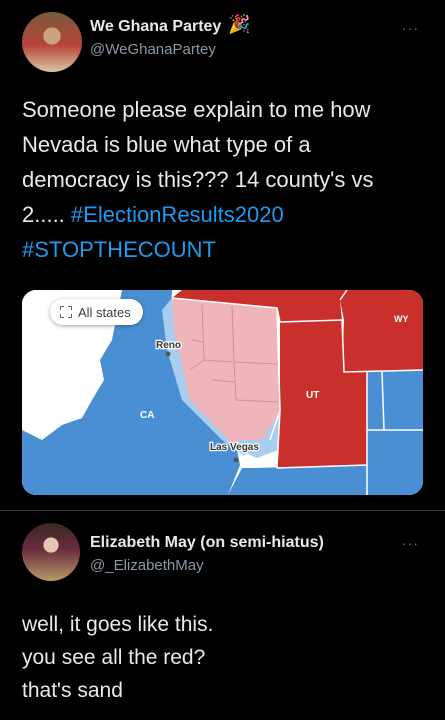  What do you see at coordinates (118, 624) in the screenshot?
I see `tweet-text-line: well, it goes like this.` at bounding box center [118, 624].